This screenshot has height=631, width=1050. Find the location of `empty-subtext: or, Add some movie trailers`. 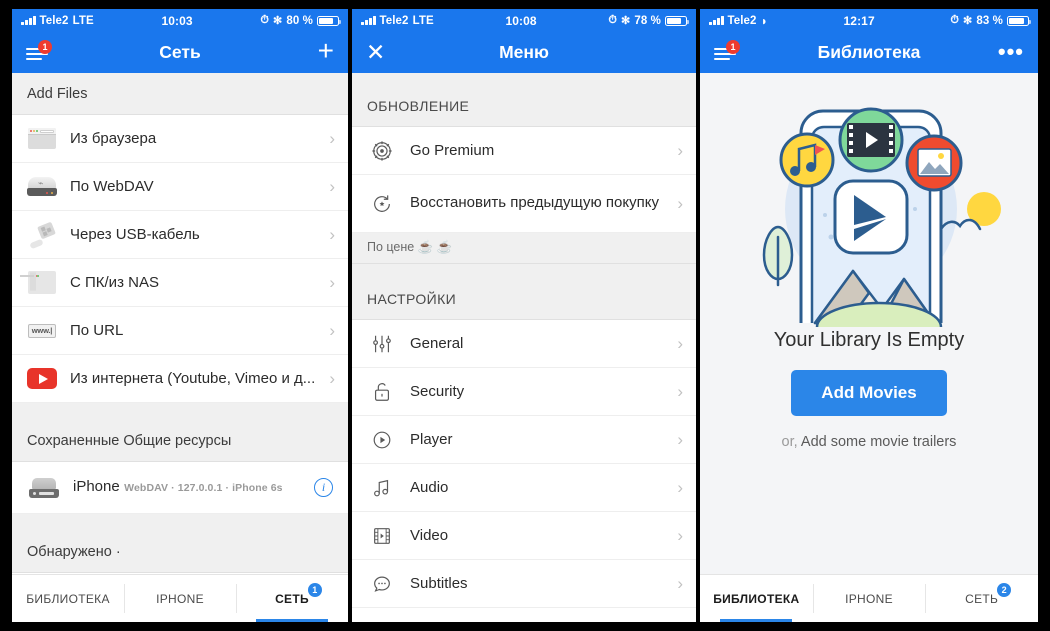

empty-subtext: or, Add some movie trailers is located at coordinates (869, 442).